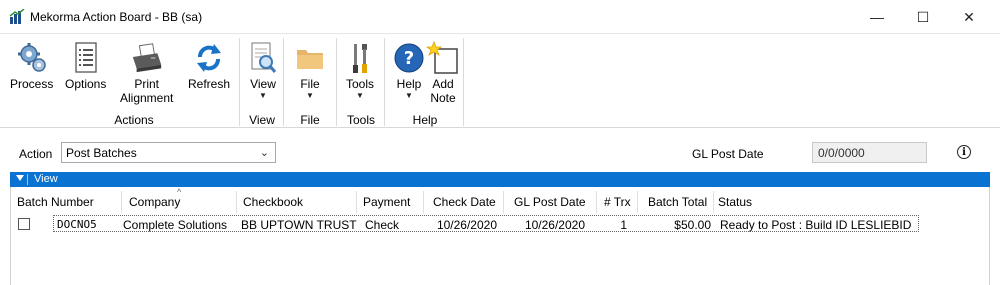 This screenshot has height=285, width=1000. I want to click on view-bar-separator, so click(27, 179).